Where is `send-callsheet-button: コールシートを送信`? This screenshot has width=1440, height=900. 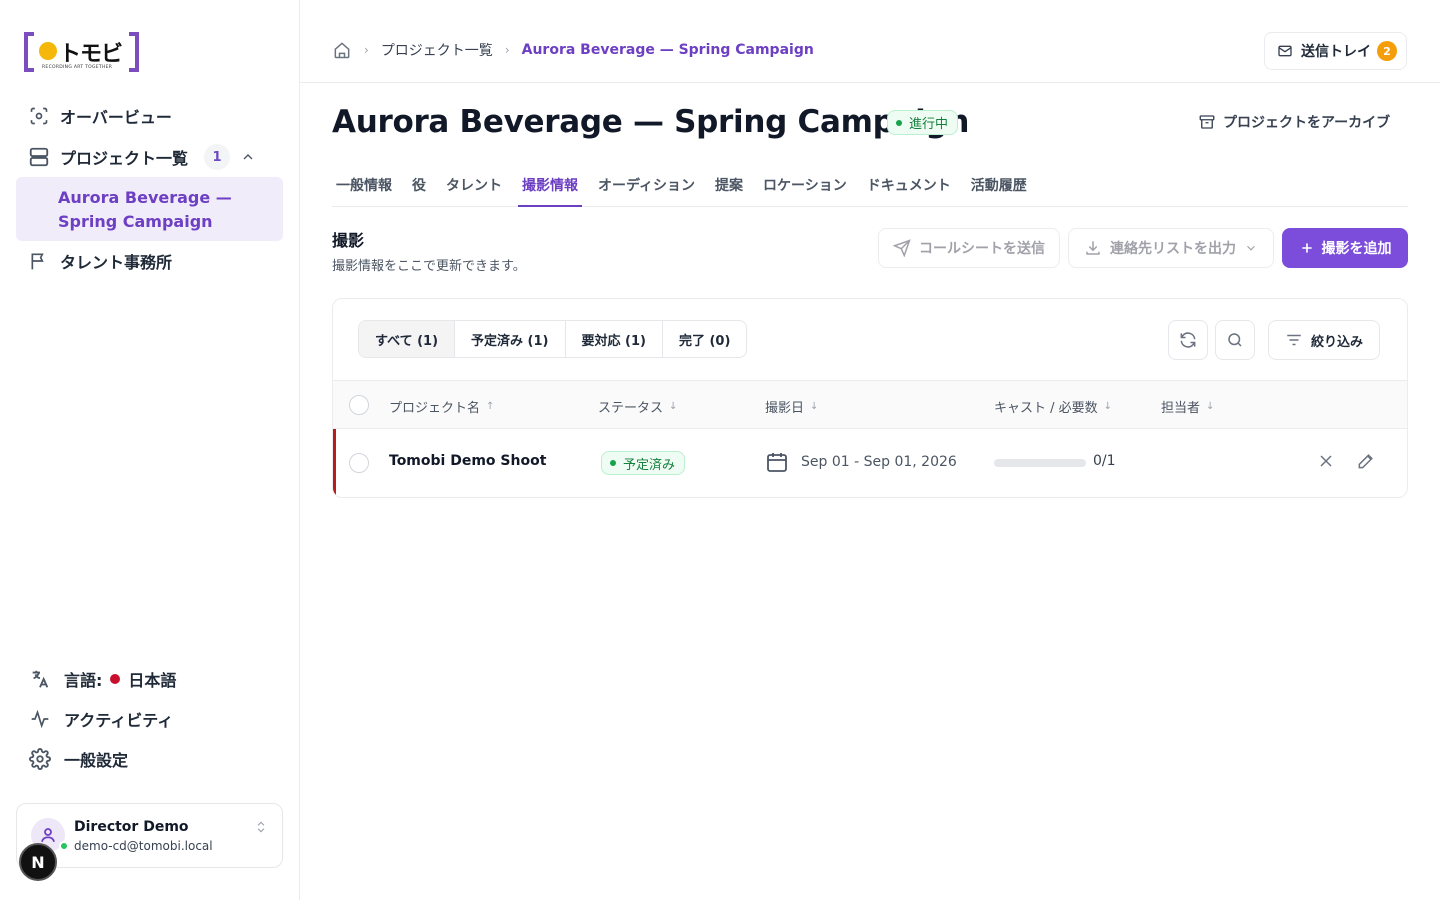
send-callsheet-button: コールシートを送信 is located at coordinates (969, 248).